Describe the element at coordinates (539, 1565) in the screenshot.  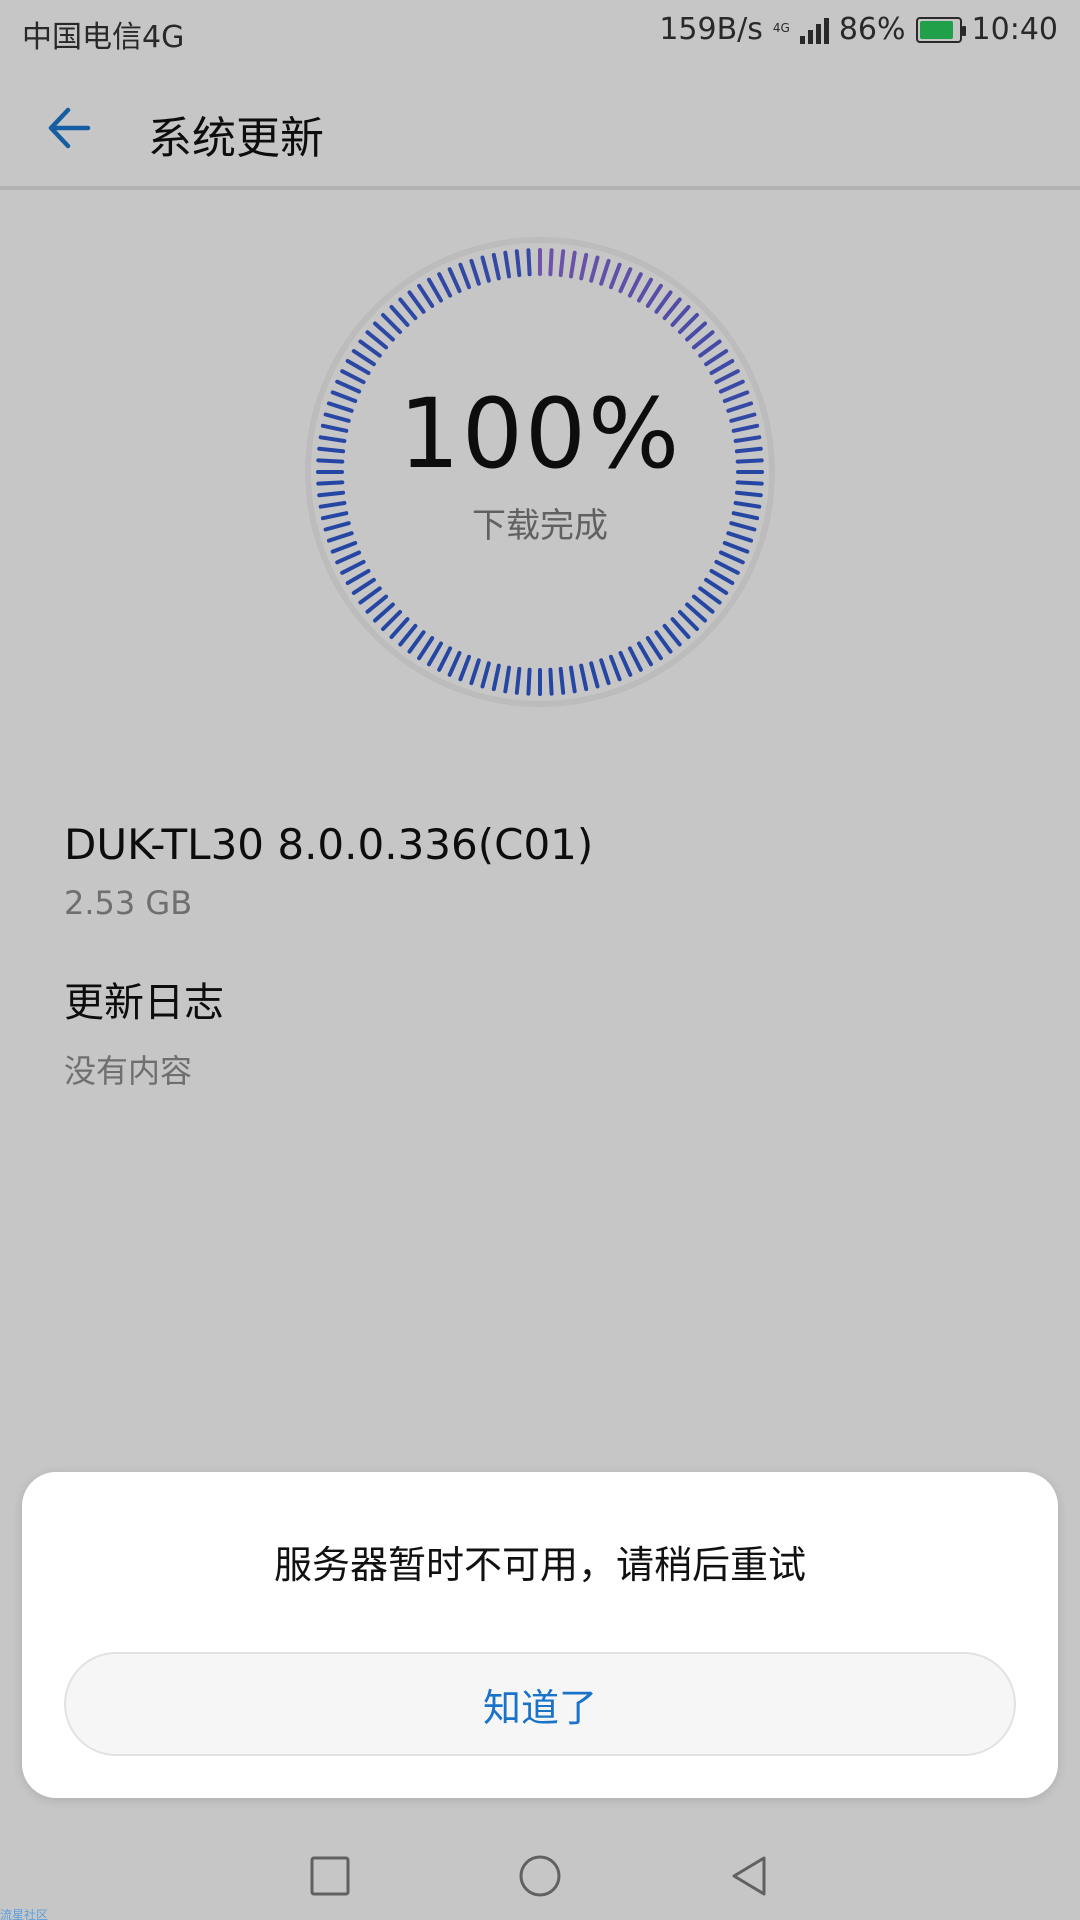
I see `dialog-message: 服务器暂时不可用，请稍后重试` at that location.